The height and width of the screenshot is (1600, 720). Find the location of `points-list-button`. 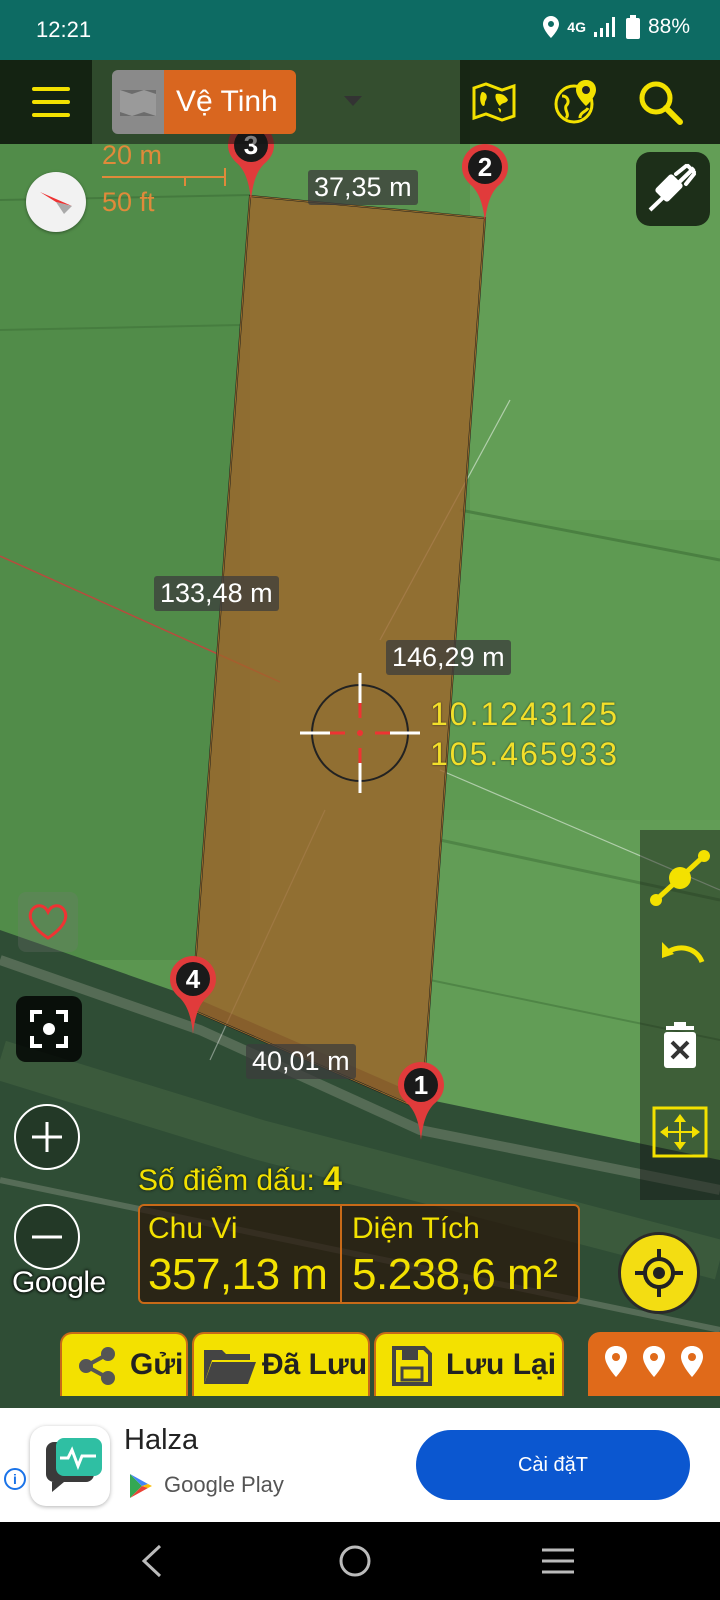

points-list-button is located at coordinates (654, 1364).